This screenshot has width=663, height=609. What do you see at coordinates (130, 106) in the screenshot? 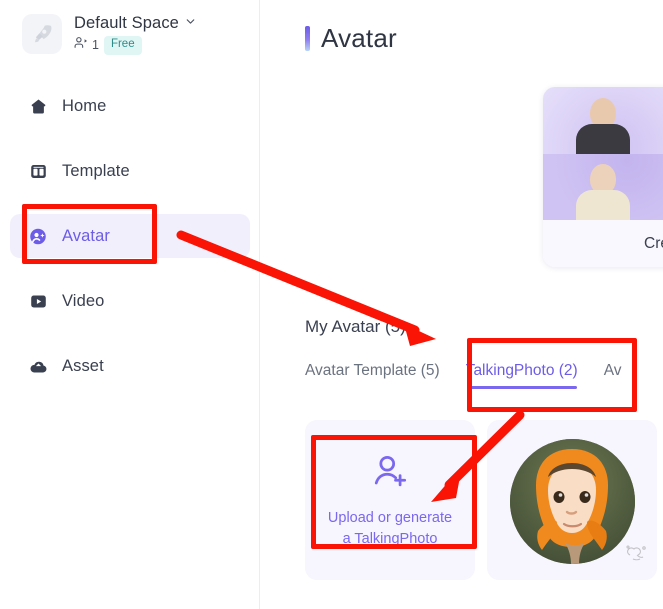
I see `sidebar-item-home: Home` at bounding box center [130, 106].